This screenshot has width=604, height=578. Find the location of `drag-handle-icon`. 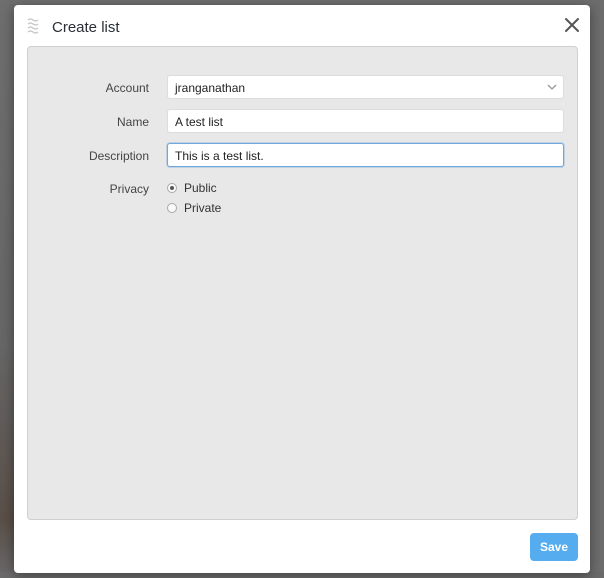

drag-handle-icon is located at coordinates (33, 27).